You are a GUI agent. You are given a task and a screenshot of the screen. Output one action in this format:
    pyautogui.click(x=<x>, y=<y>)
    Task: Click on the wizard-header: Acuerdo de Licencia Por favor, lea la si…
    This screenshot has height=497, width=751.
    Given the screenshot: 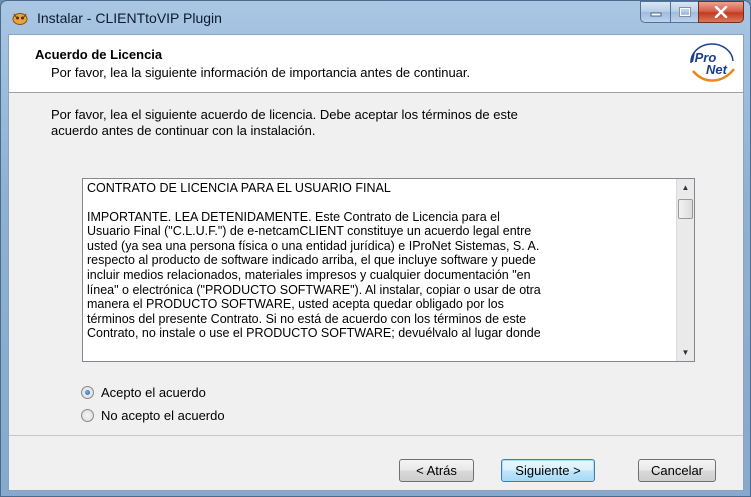 What is the action you would take?
    pyautogui.click(x=376, y=64)
    